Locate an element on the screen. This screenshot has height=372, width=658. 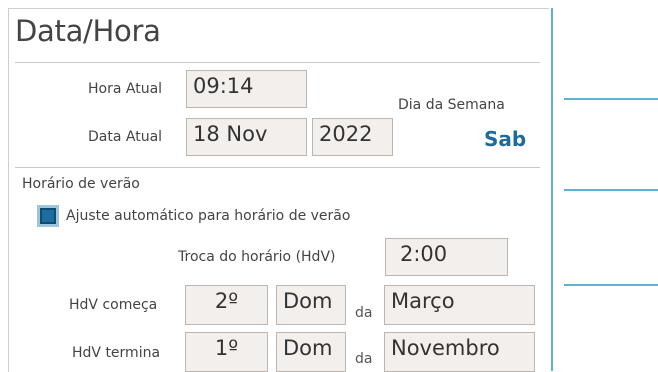
softkey-divider is located at coordinates (552, 189).